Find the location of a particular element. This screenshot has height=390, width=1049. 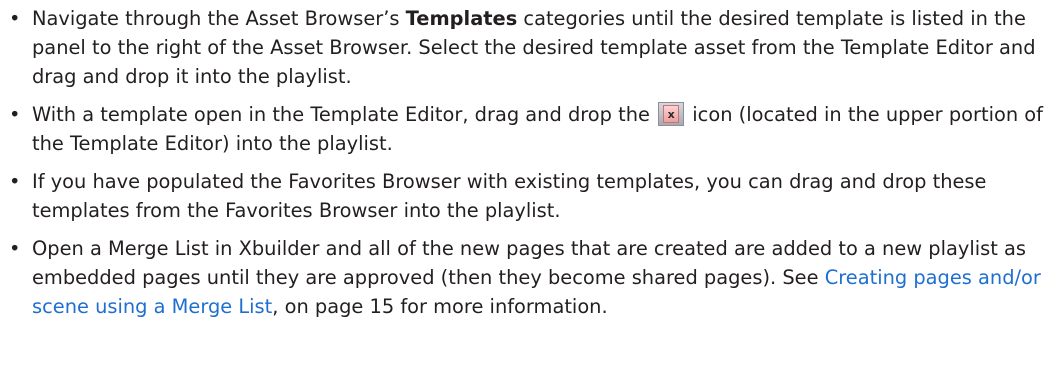

bullet-4-text-rest: , on page 15 for more information. is located at coordinates (440, 306).